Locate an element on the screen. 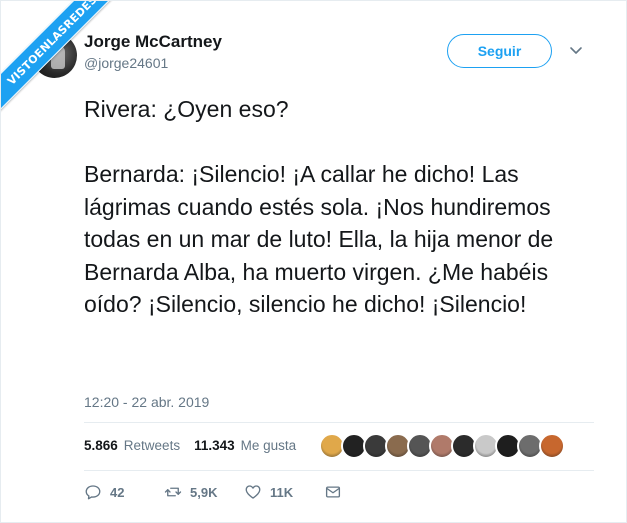  retweets-count: 5.866 is located at coordinates (101, 445).